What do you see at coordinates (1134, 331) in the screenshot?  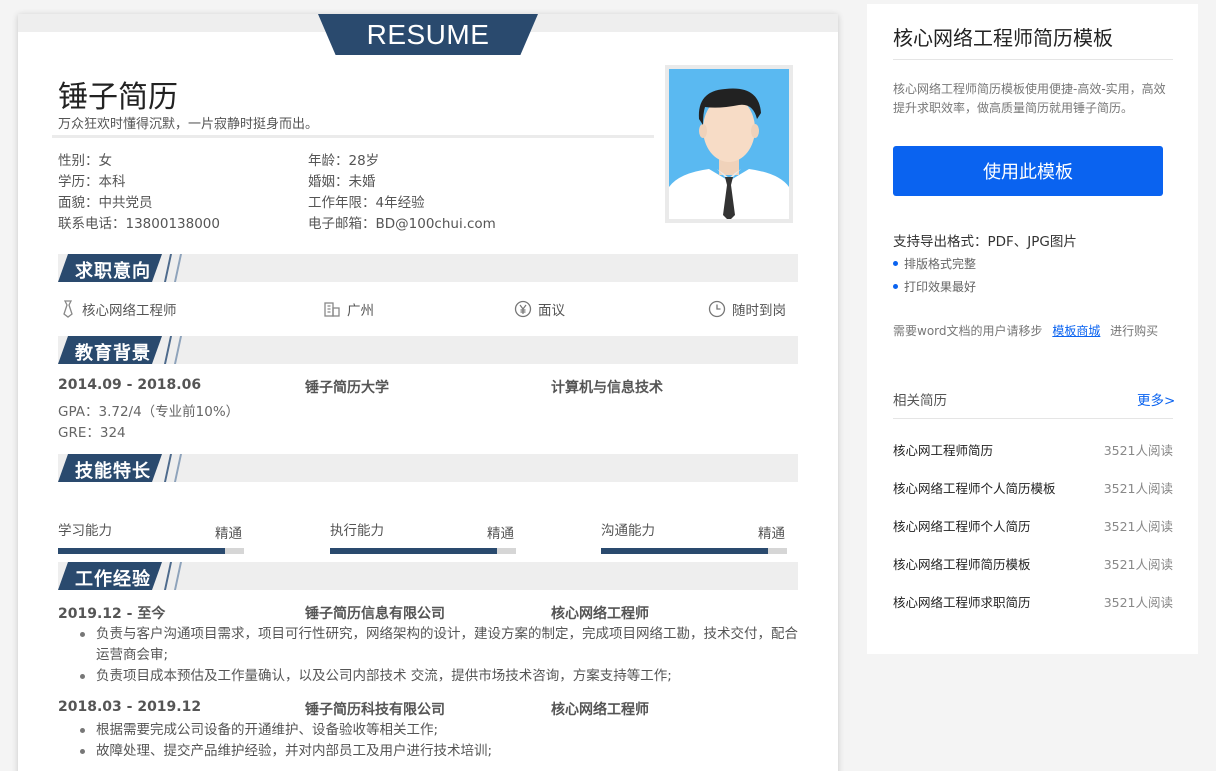 I see `word-note-suffix: 进行购买` at bounding box center [1134, 331].